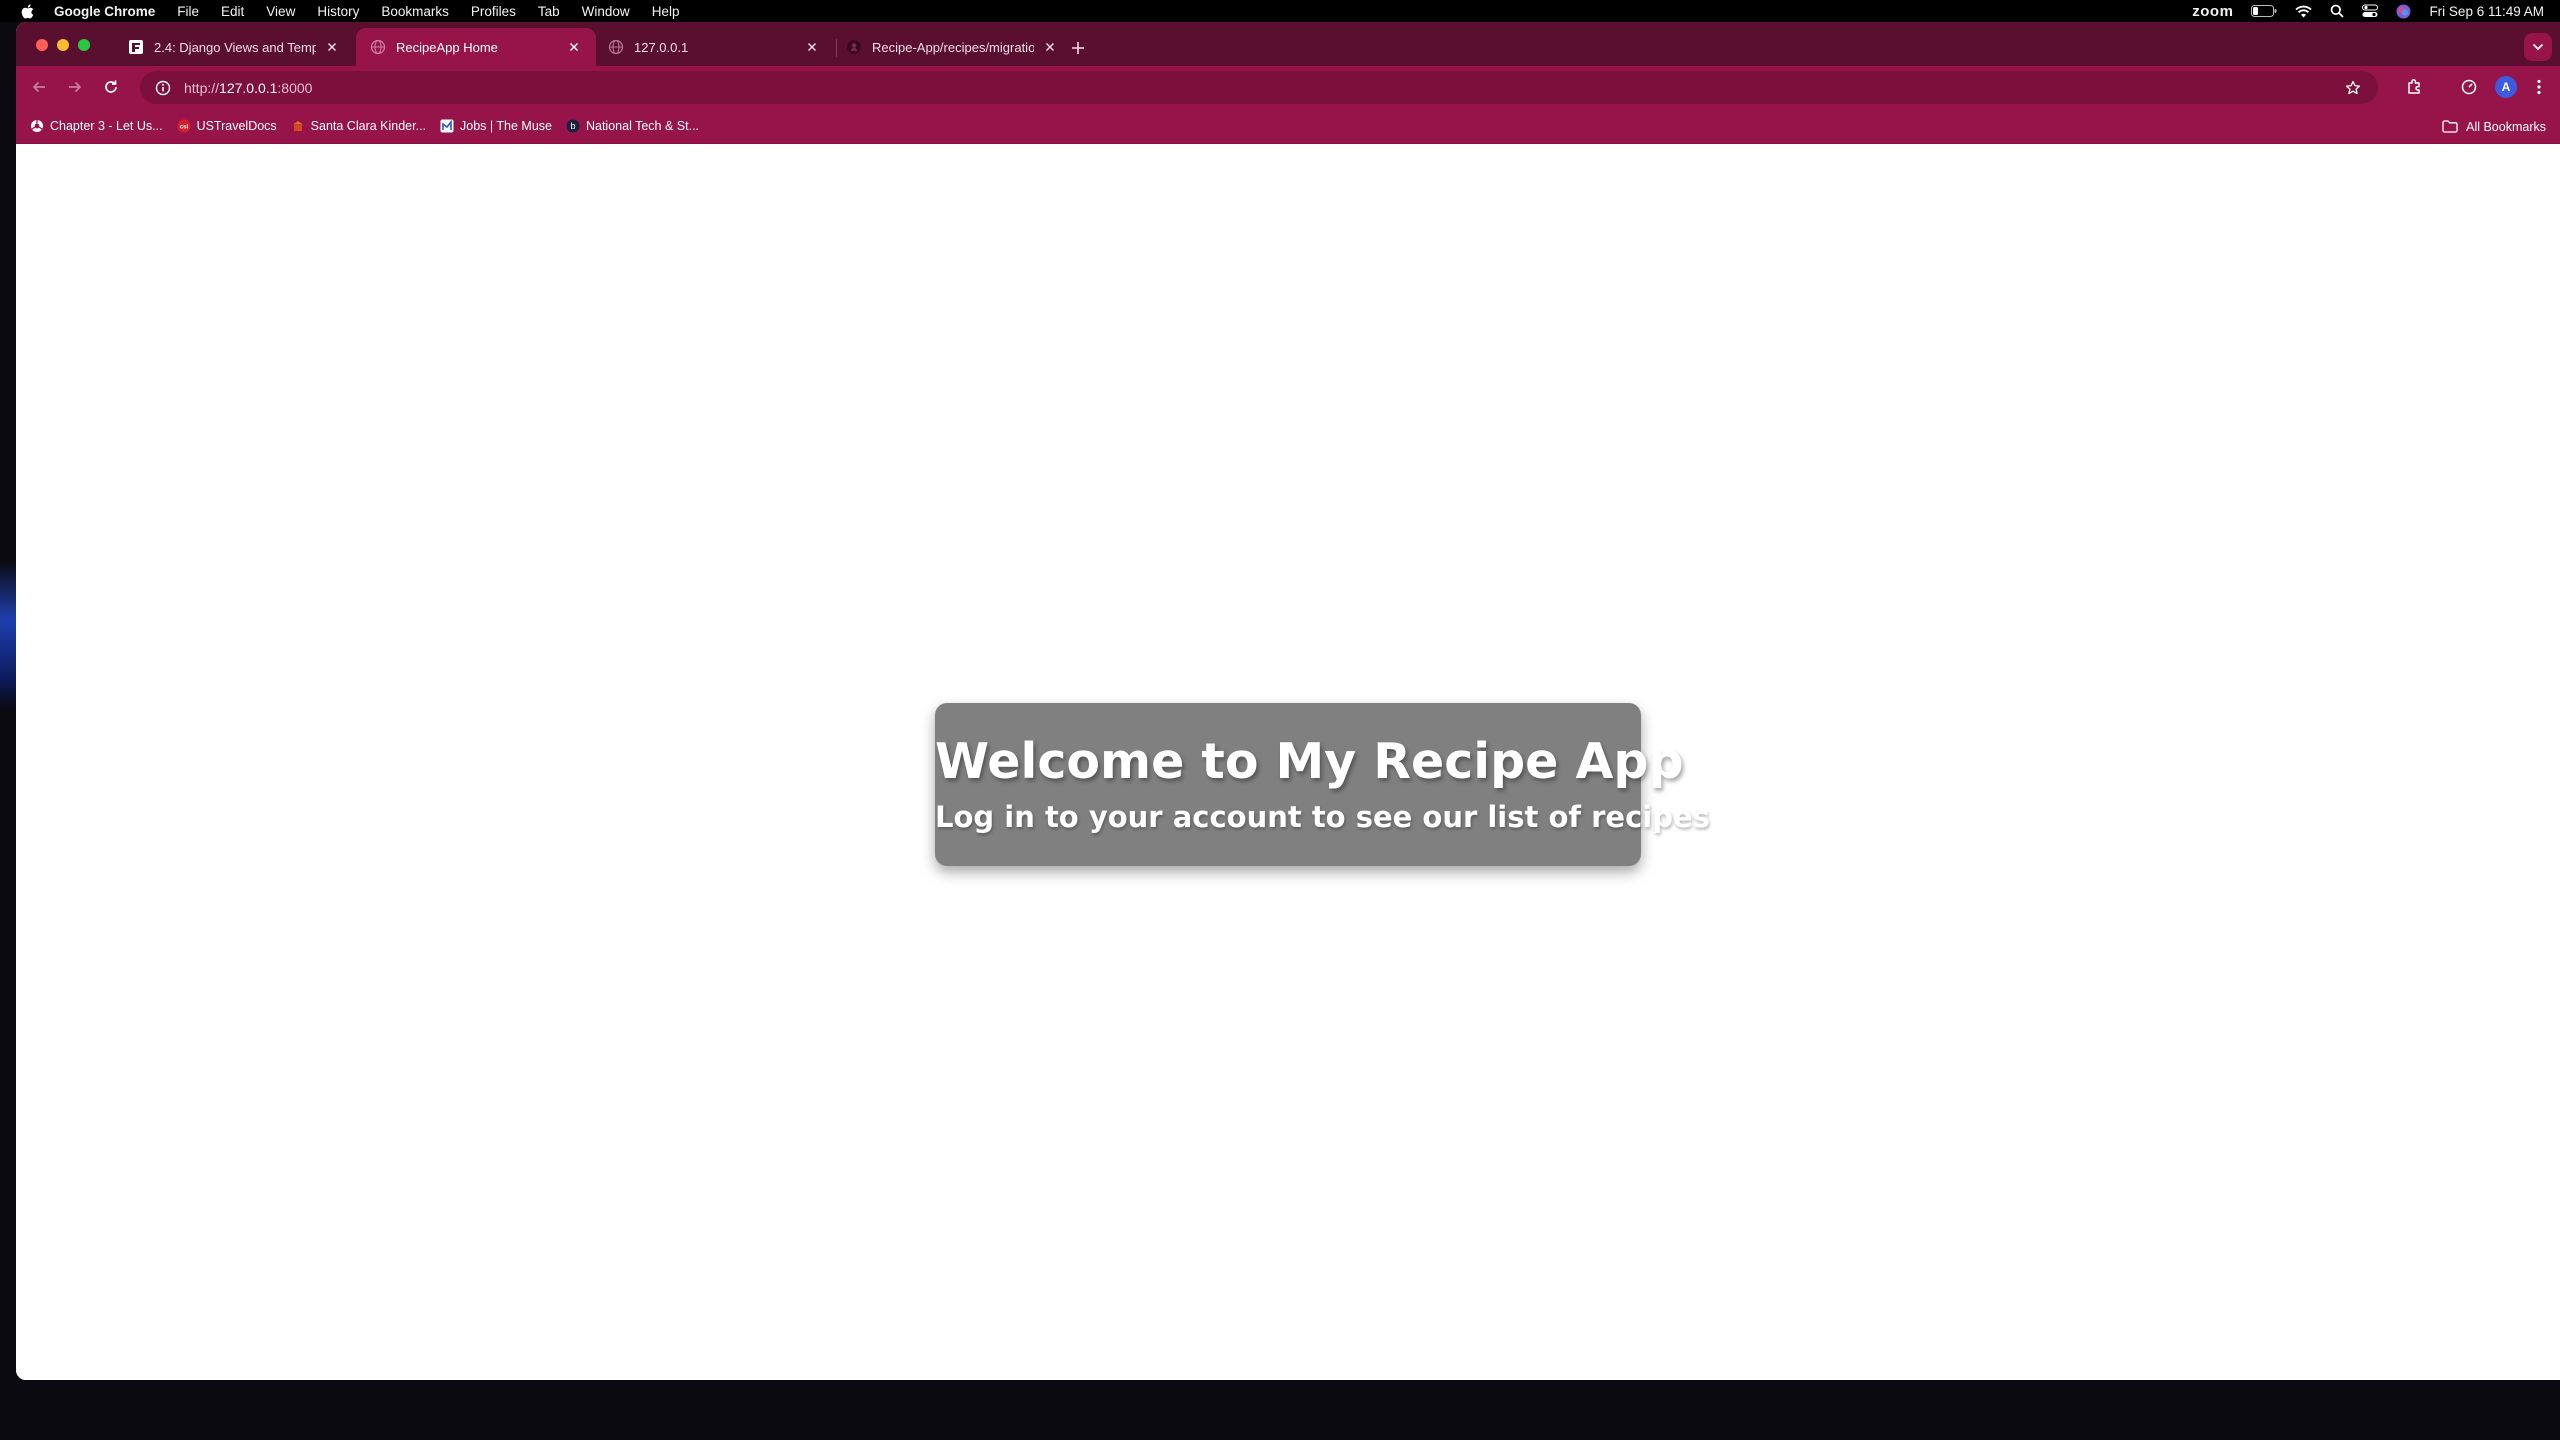  What do you see at coordinates (280, 11) in the screenshot?
I see `menu-view: View` at bounding box center [280, 11].